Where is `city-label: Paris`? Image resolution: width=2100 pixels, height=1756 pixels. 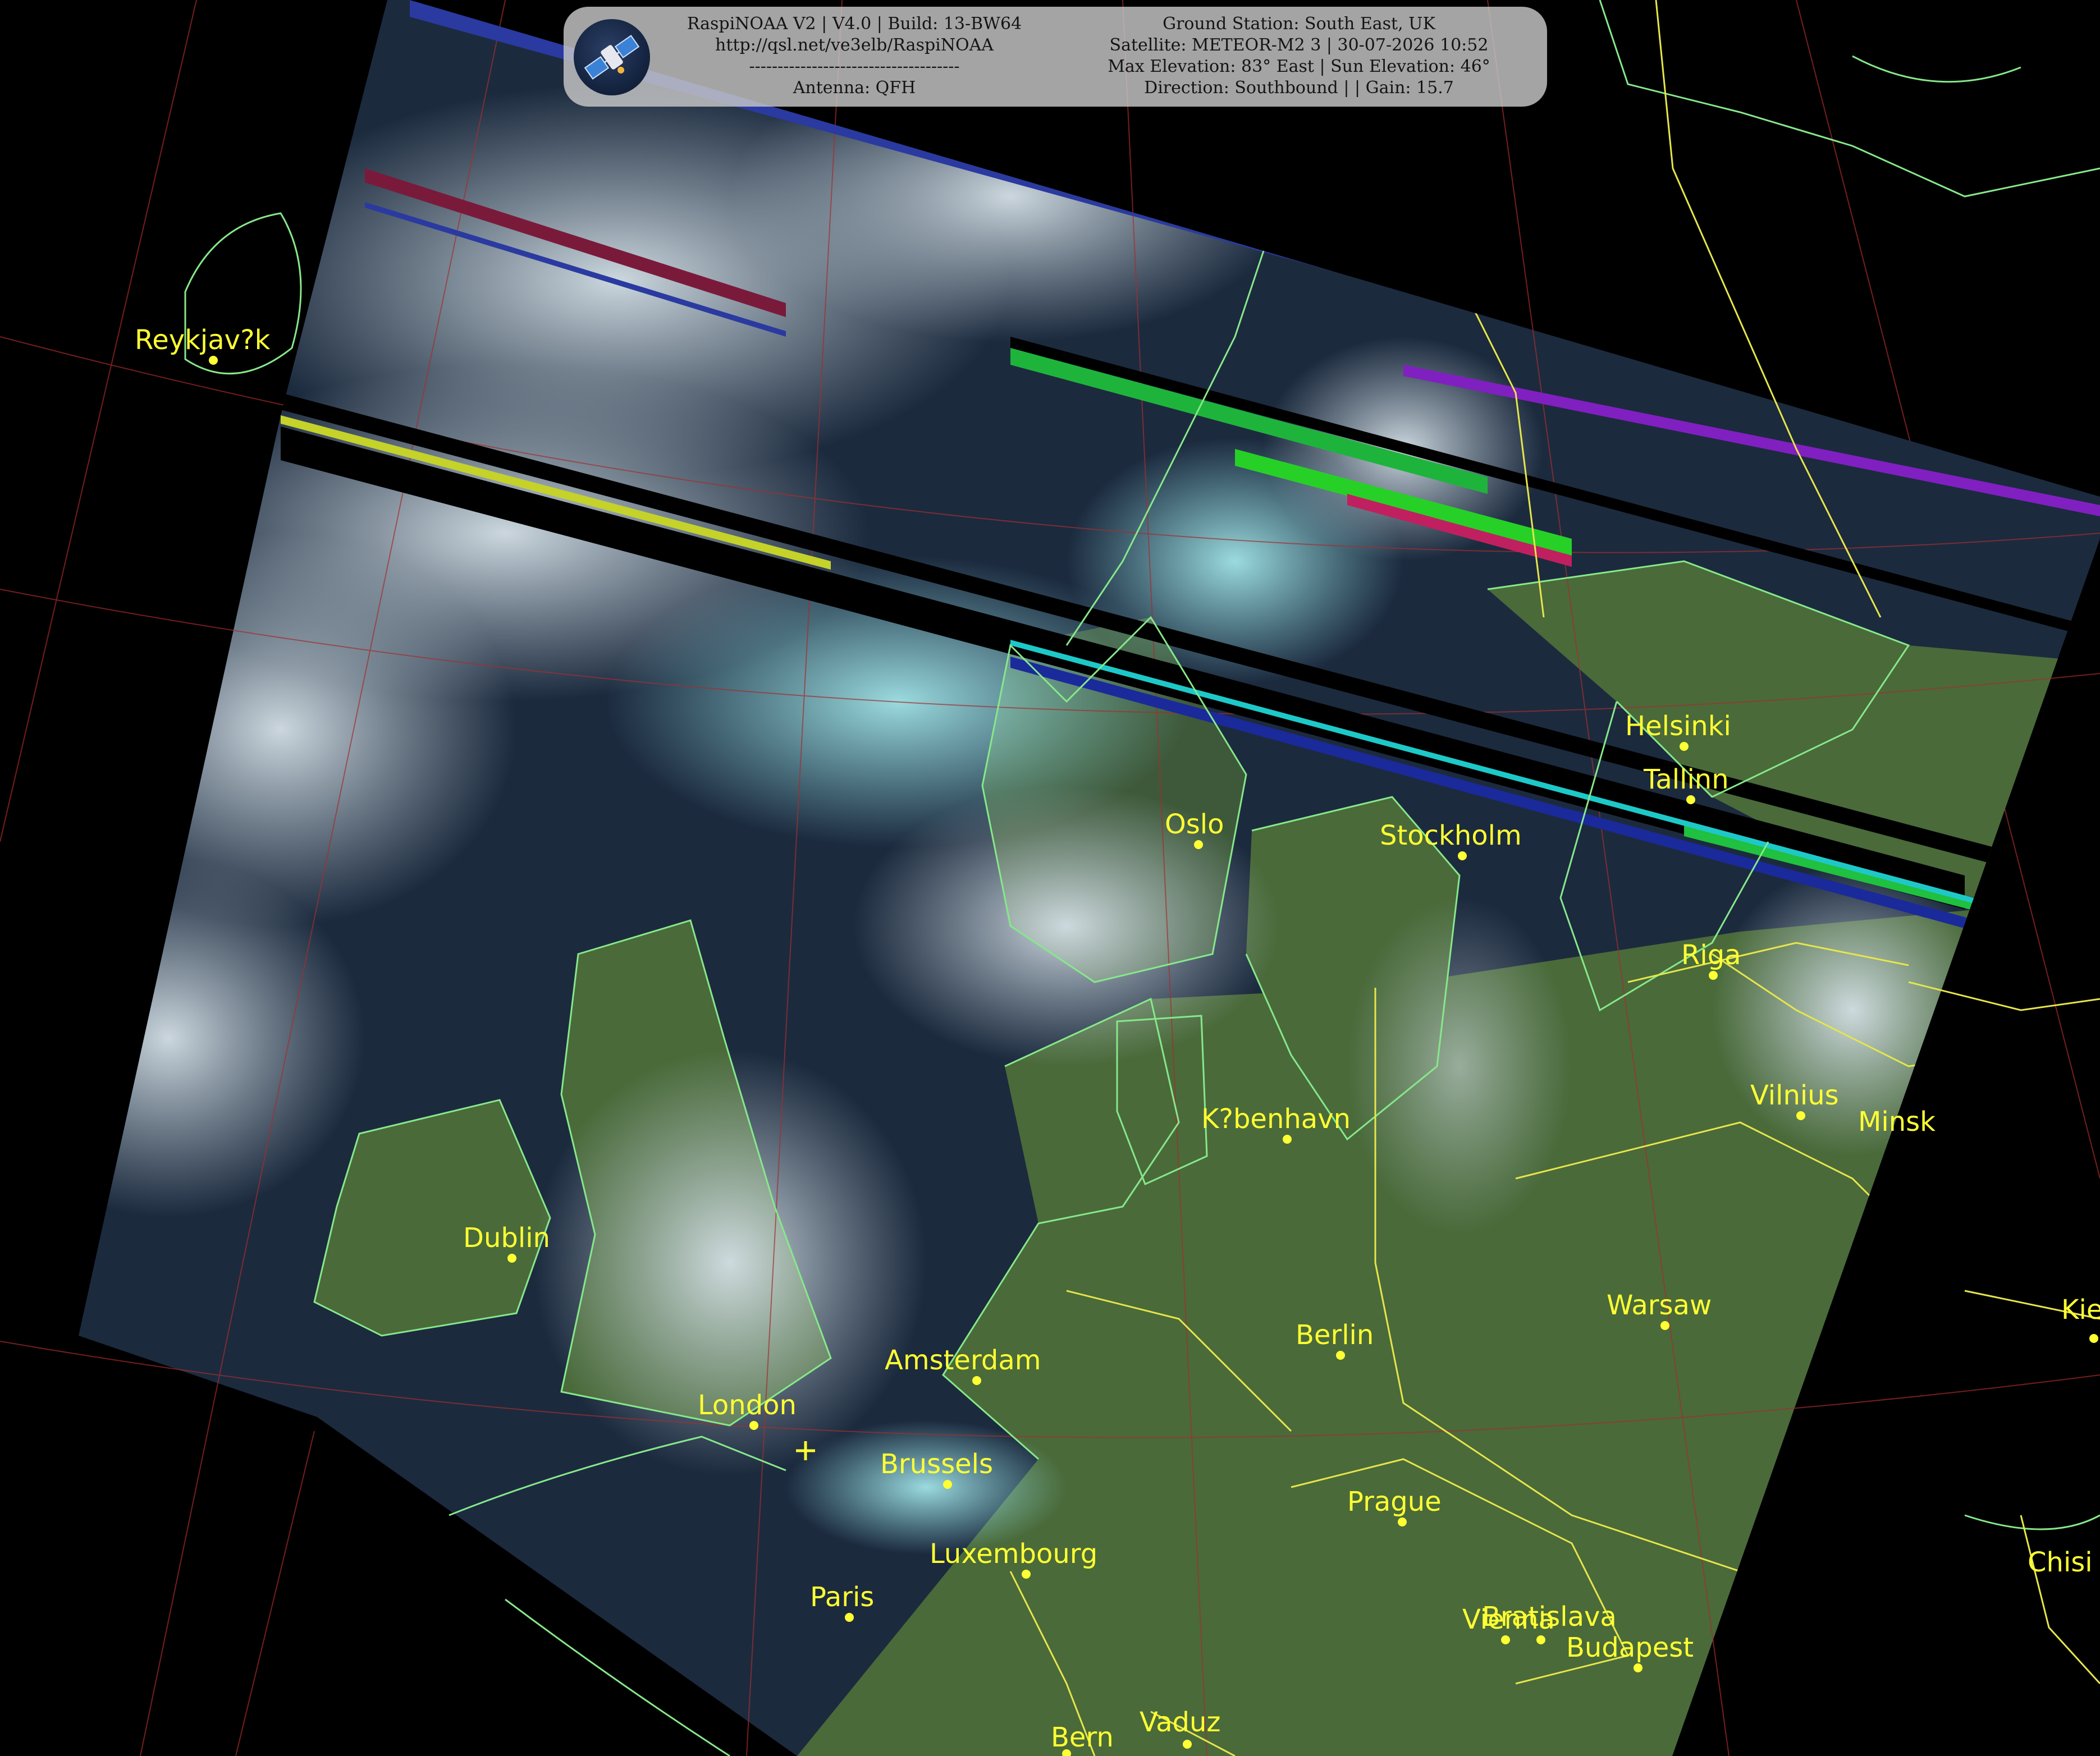 city-label: Paris is located at coordinates (842, 1597).